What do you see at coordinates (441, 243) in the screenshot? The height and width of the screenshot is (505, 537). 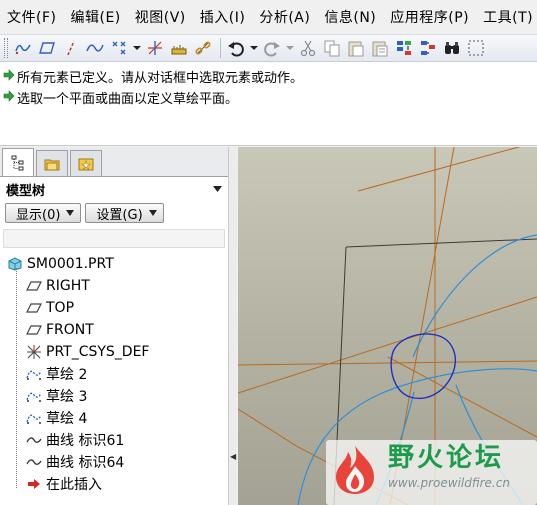 I see `plane-edge` at bounding box center [441, 243].